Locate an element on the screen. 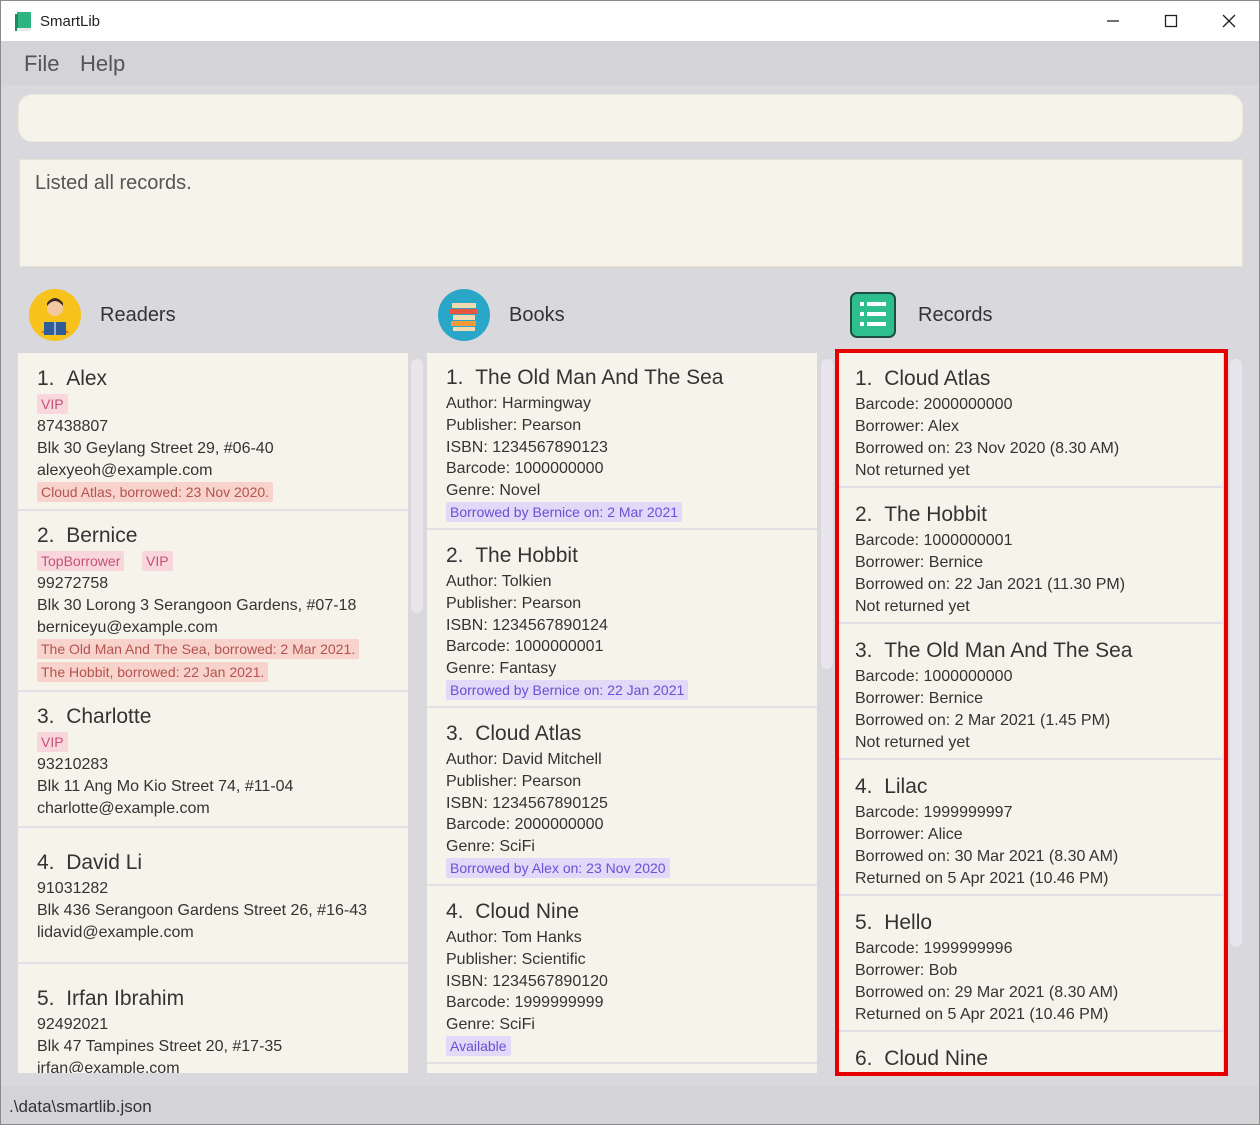 The image size is (1260, 1125). reader-borrowed-tag: Cloud Atlas, borrowed: 23 Nov 2020. is located at coordinates (155, 492).